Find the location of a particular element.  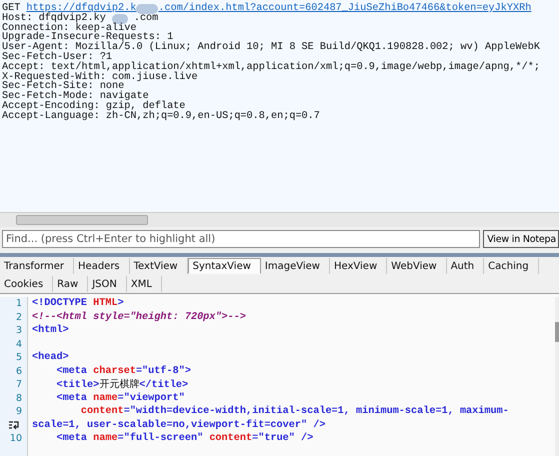

tab: HexView is located at coordinates (359, 266).